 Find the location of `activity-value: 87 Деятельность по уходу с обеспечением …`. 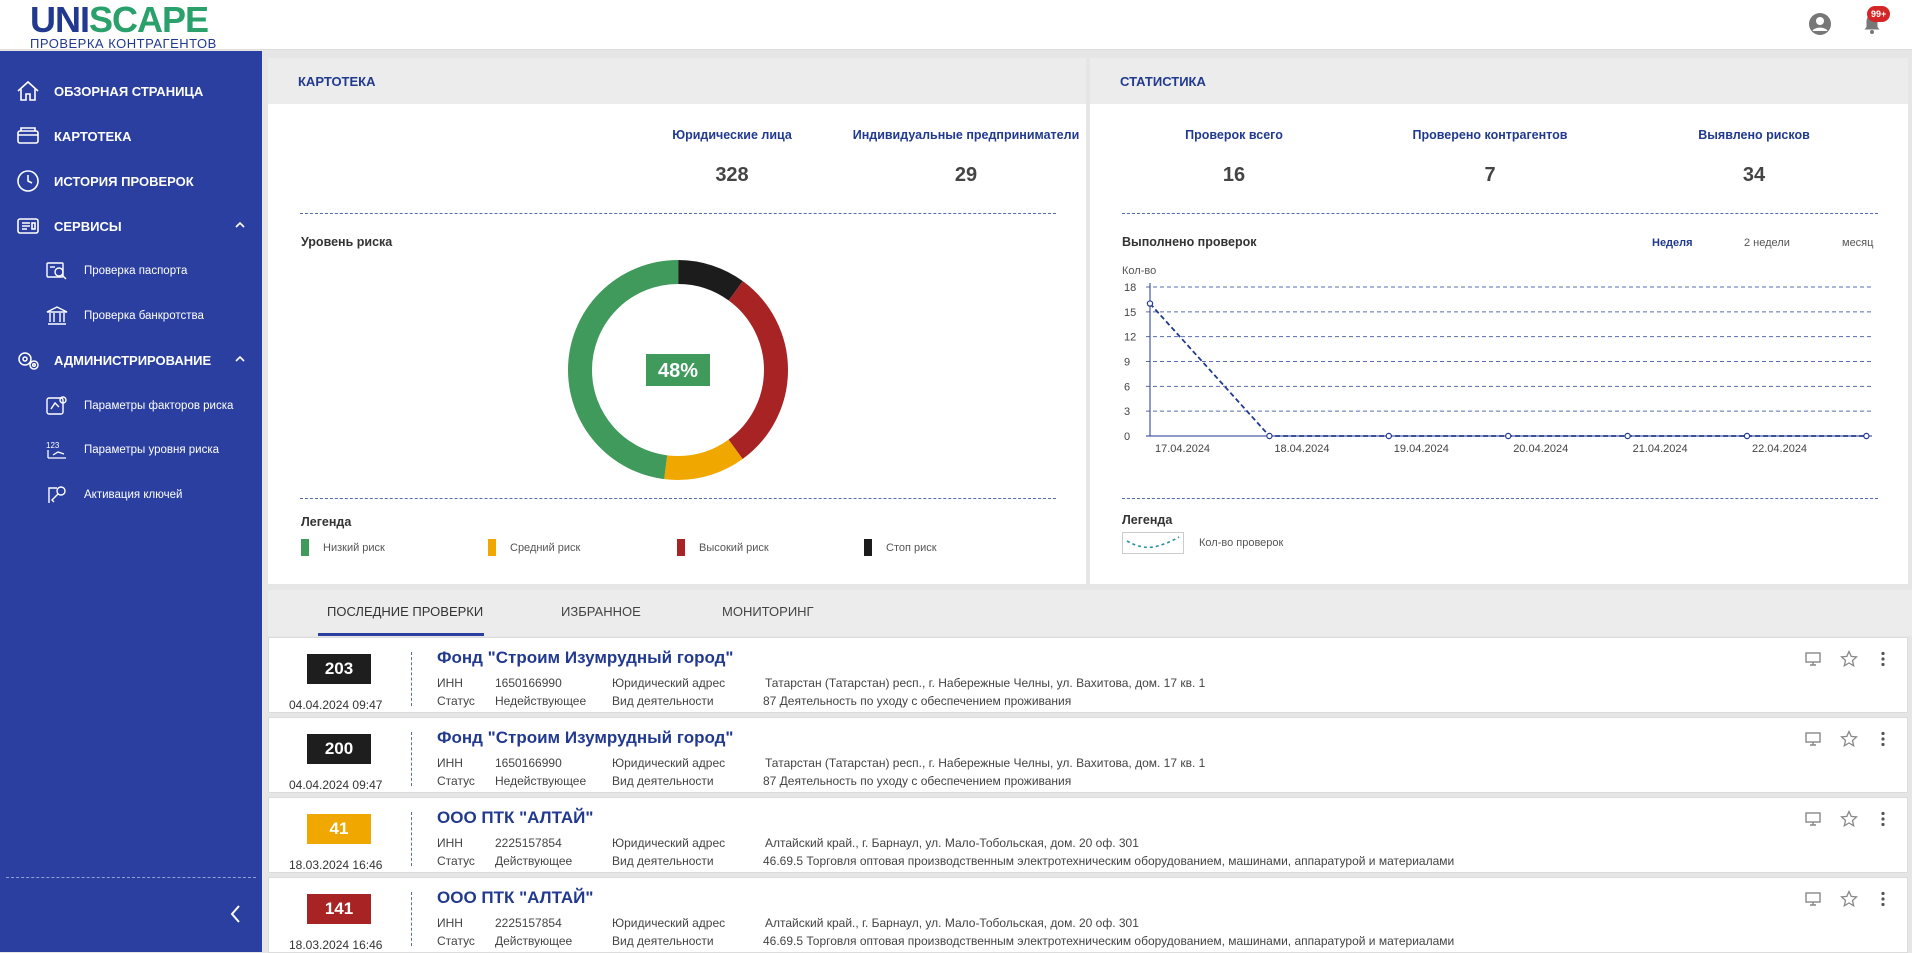

activity-value: 87 Деятельность по уходу с обеспечением … is located at coordinates (917, 701).